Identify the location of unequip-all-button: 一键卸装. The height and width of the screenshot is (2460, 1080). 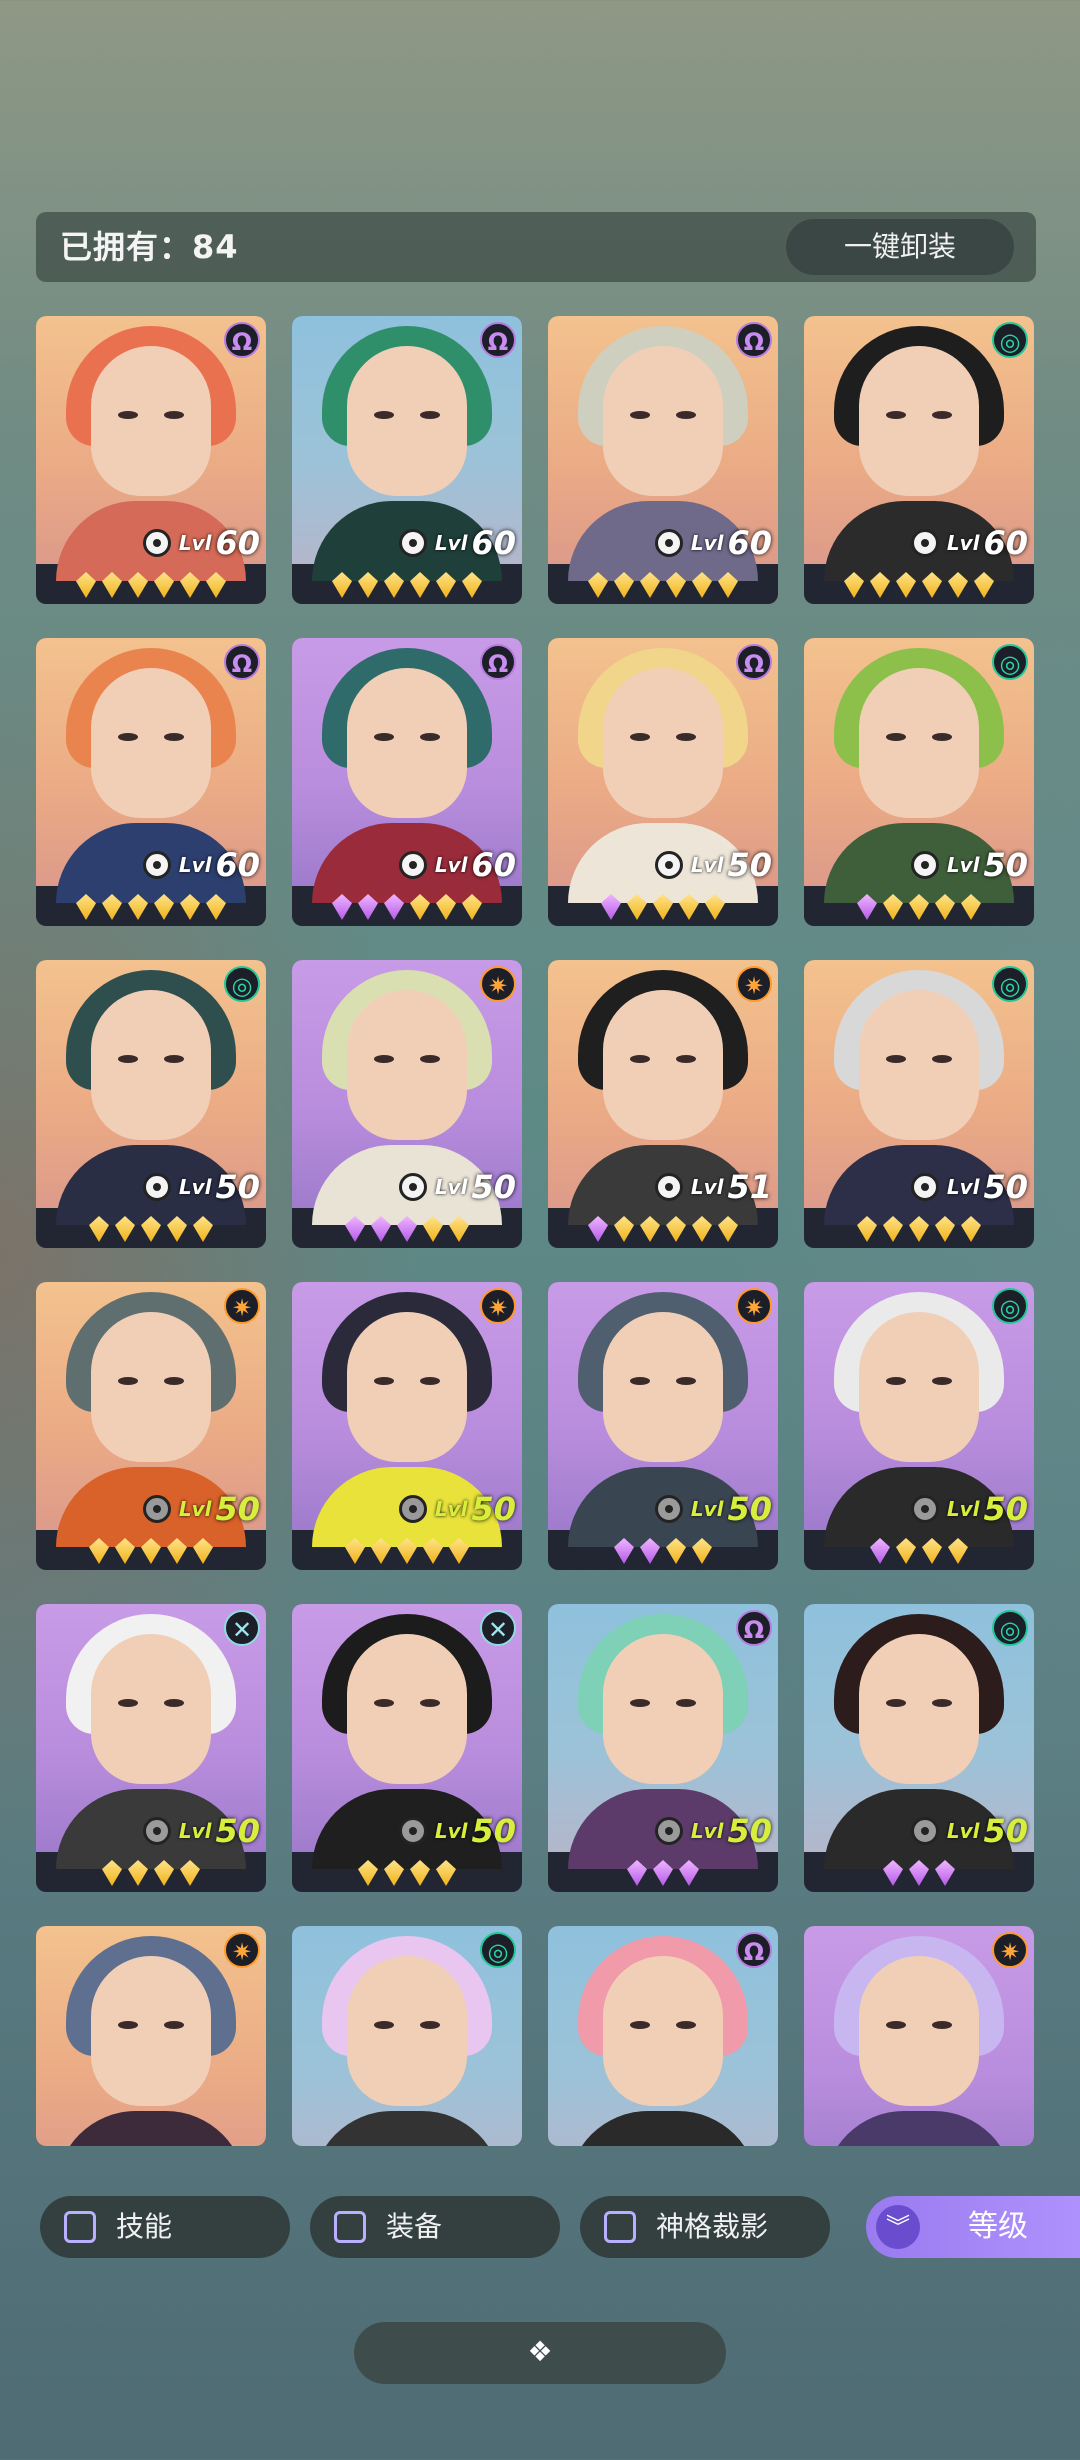
(900, 247).